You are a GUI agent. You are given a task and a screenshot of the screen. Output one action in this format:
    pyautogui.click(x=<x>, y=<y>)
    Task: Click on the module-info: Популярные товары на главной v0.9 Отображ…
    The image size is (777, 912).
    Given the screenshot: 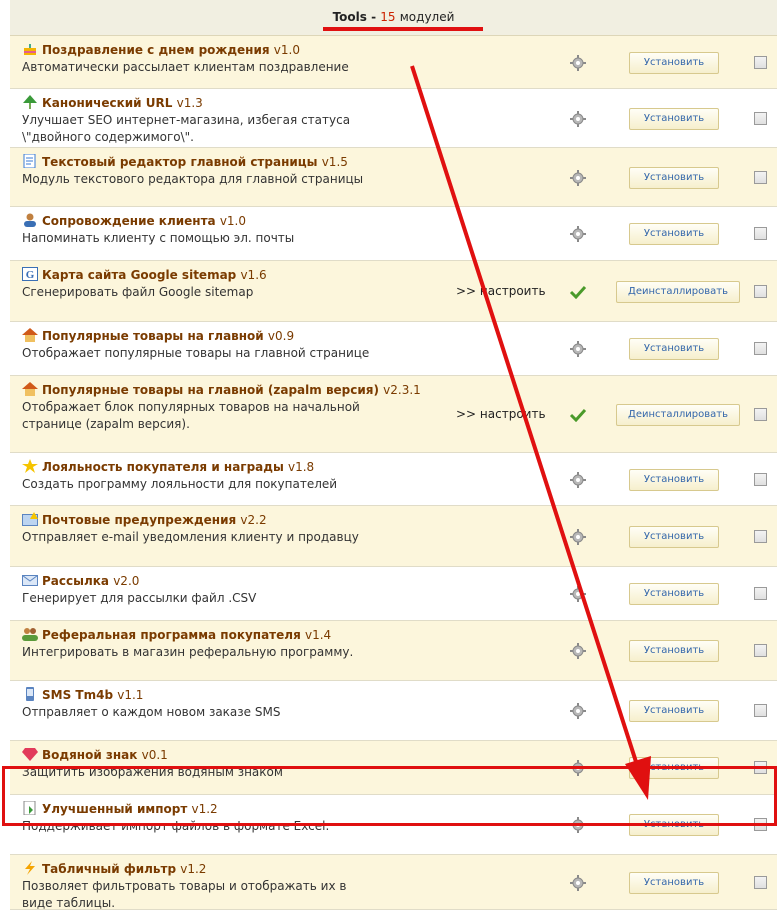 What is the action you would take?
    pyautogui.click(x=237, y=345)
    